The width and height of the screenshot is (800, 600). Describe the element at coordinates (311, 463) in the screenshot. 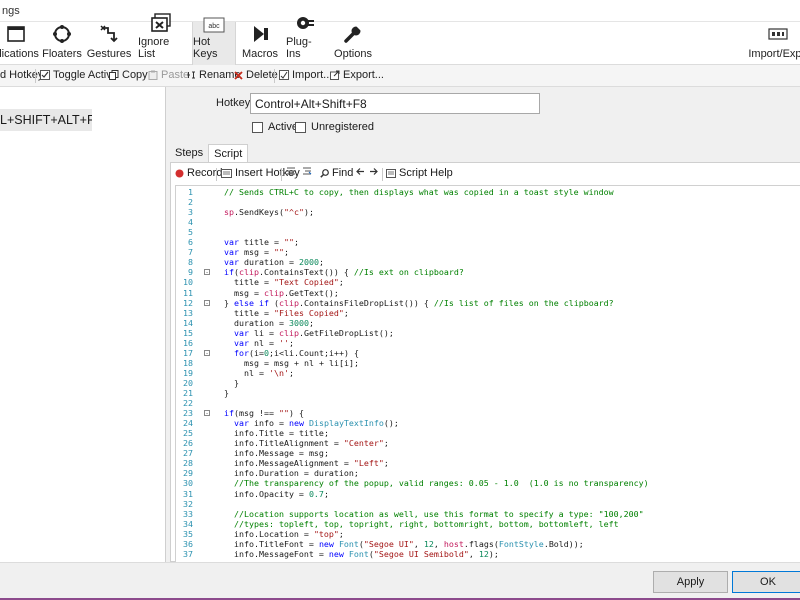

I see `code-line: info.MessageAlignment = "Left";` at that location.